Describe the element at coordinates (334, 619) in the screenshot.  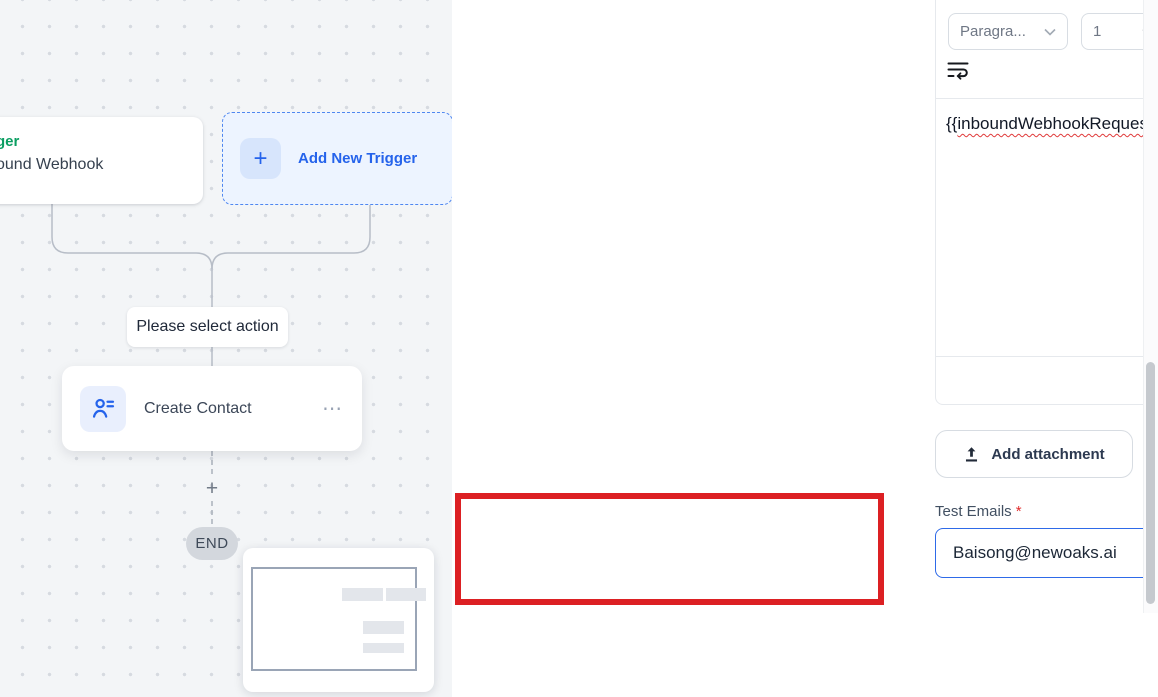
I see `preview-frame` at that location.